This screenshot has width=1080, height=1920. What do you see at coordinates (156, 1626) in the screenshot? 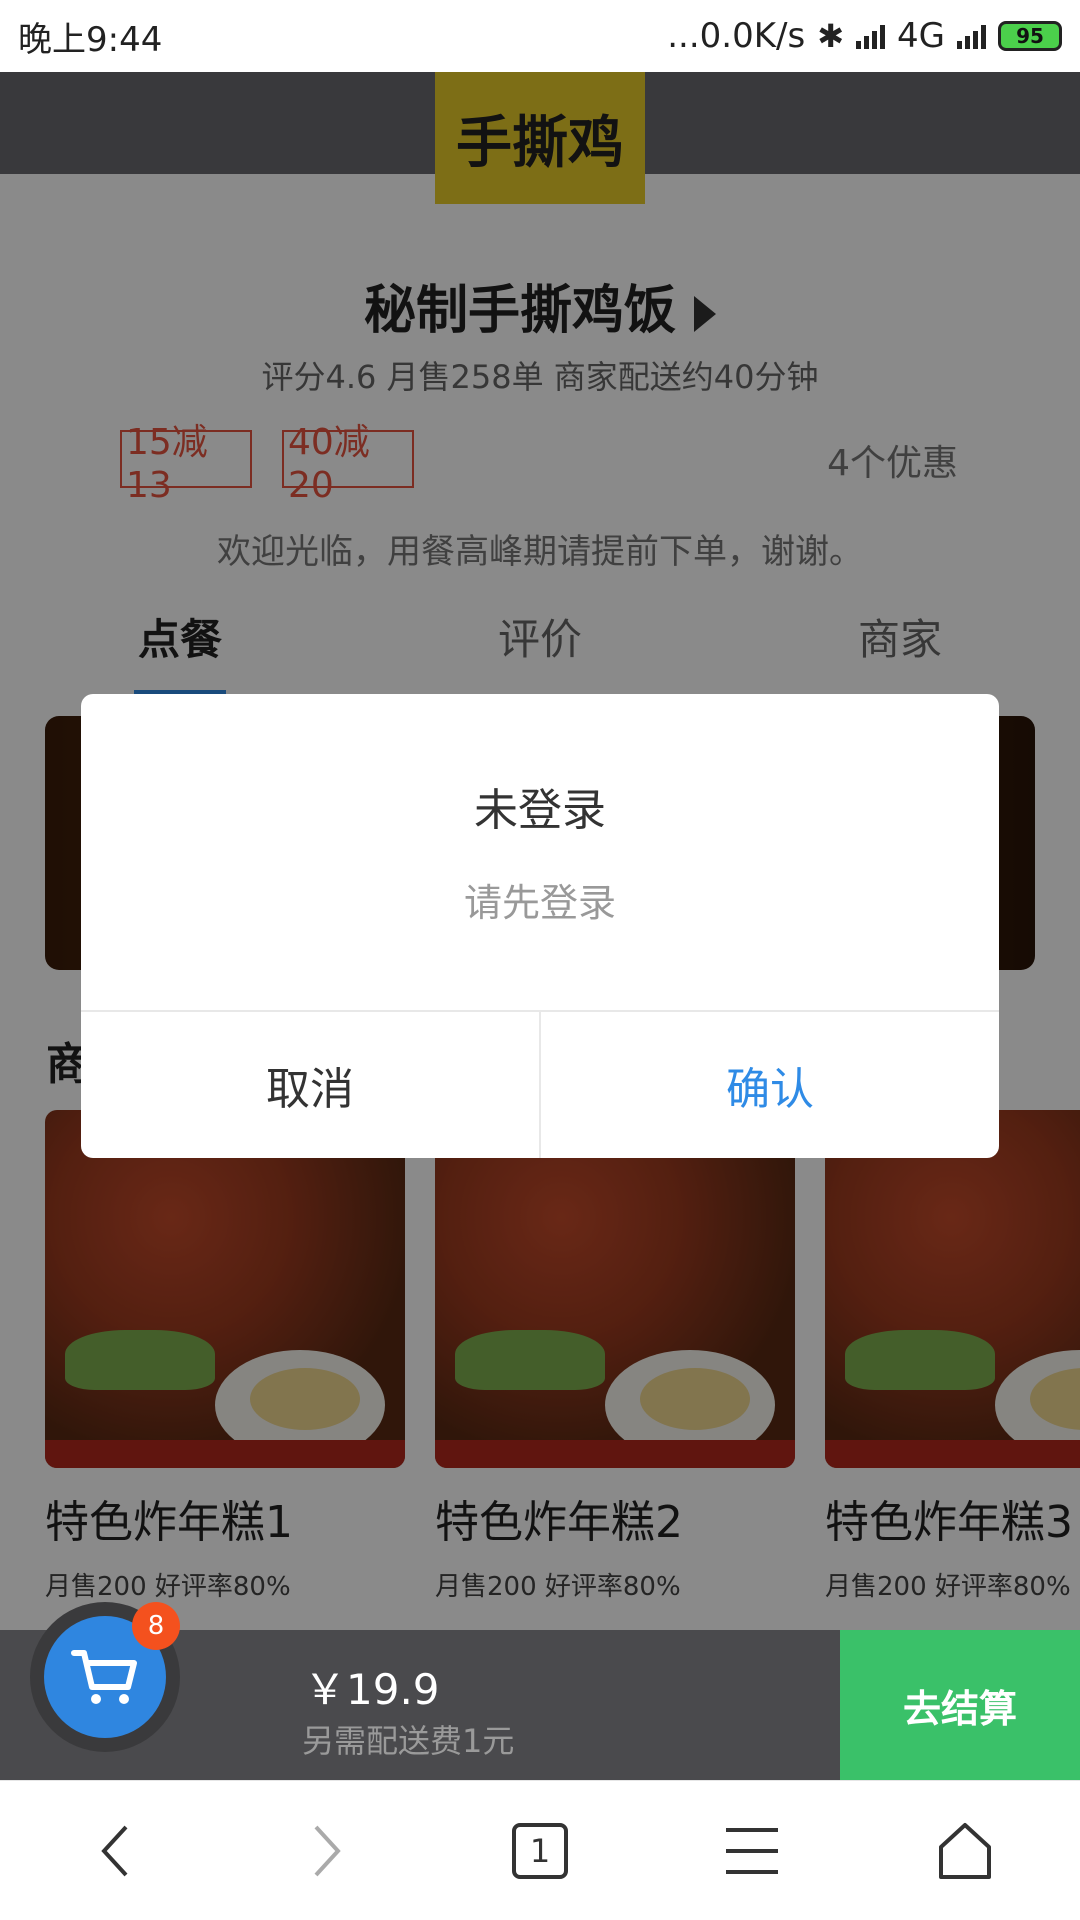
I see `cart-count-badge: 8` at bounding box center [156, 1626].